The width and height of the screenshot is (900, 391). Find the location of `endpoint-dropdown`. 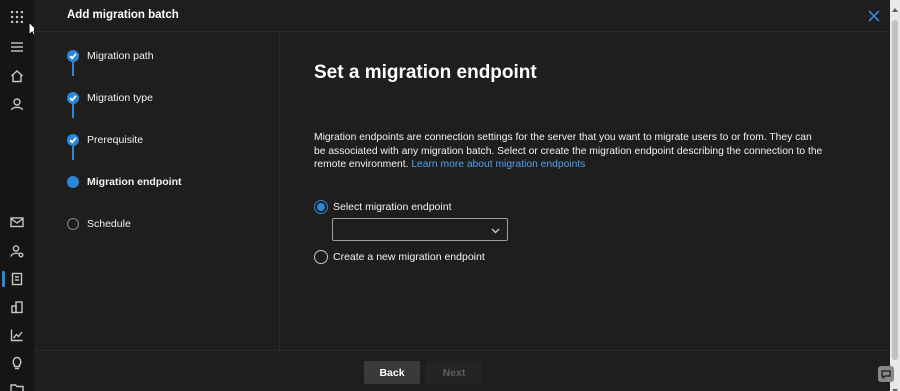

endpoint-dropdown is located at coordinates (420, 229).